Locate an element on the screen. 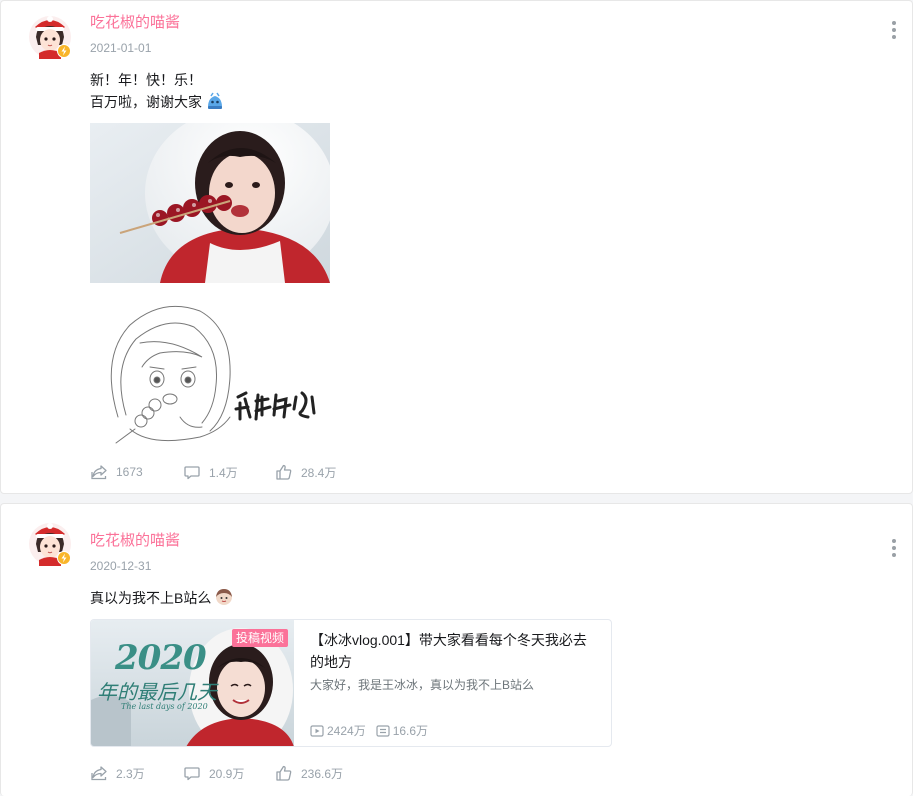 The width and height of the screenshot is (913, 796). video-stats: 2424万 16.6万 is located at coordinates (374, 730).